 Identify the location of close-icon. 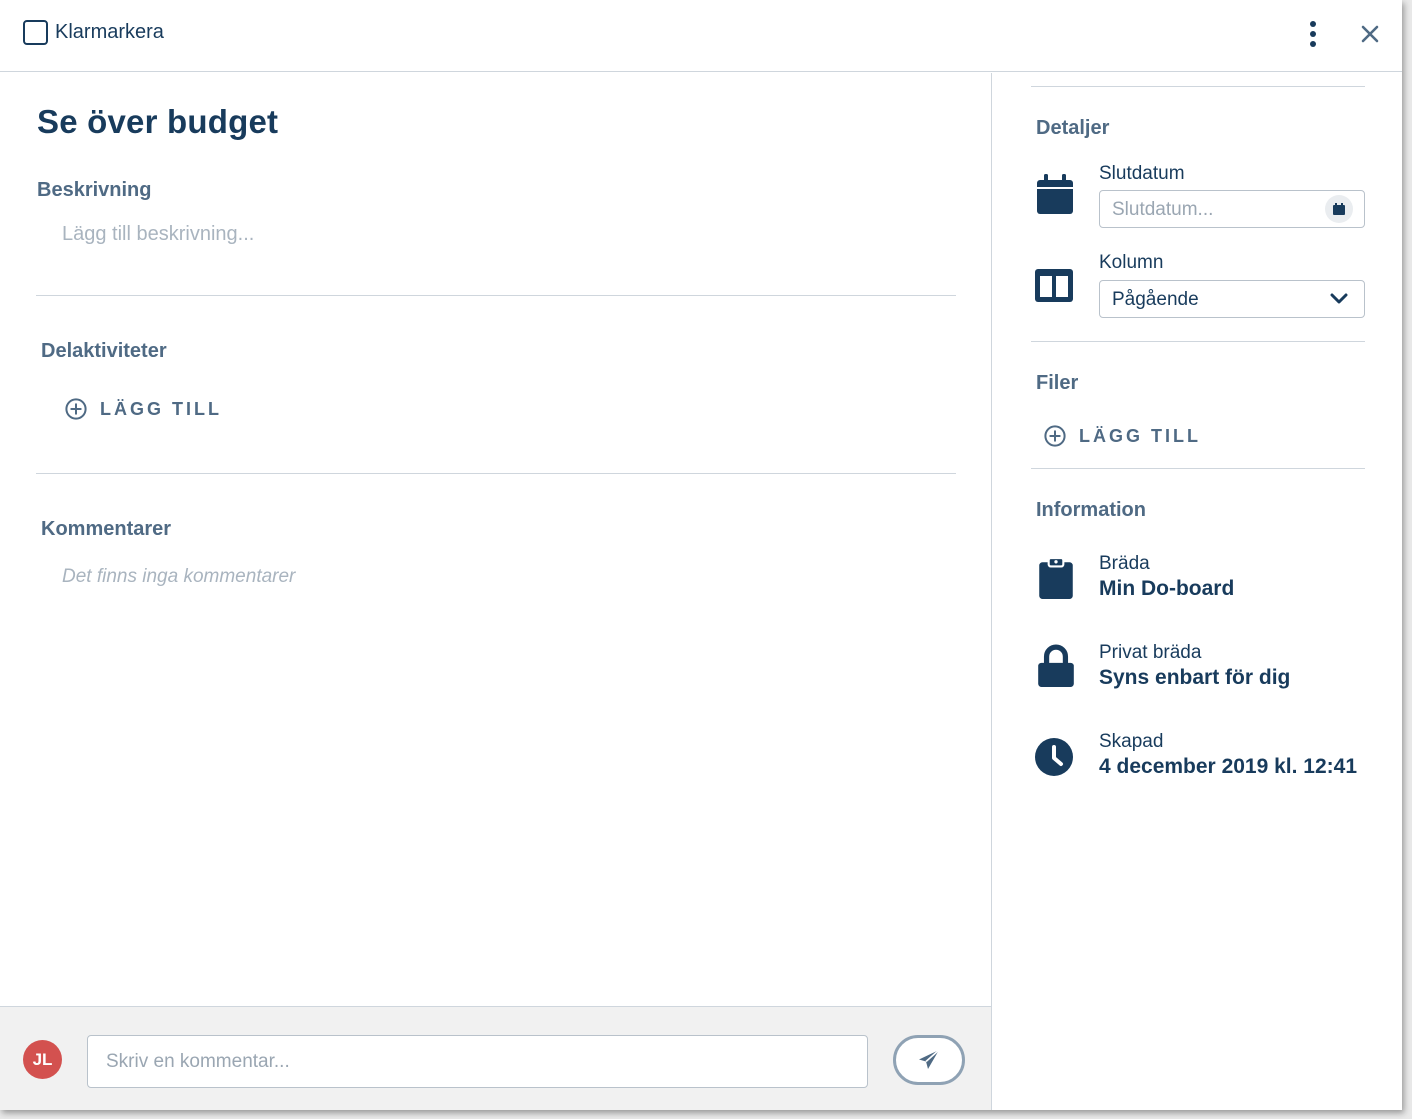
(1370, 34).